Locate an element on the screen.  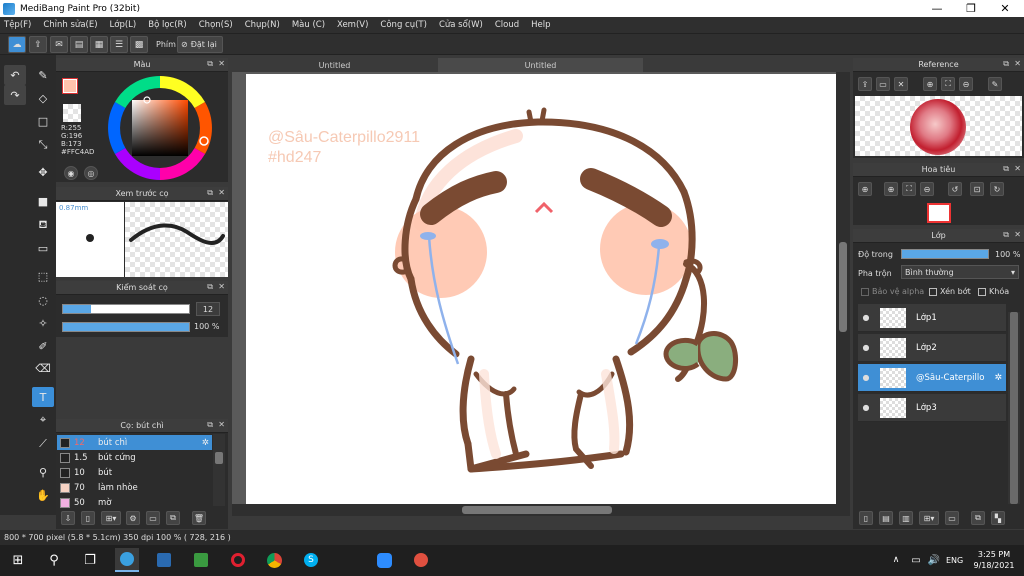
fit-icon: ⛶ is located at coordinates (948, 84).